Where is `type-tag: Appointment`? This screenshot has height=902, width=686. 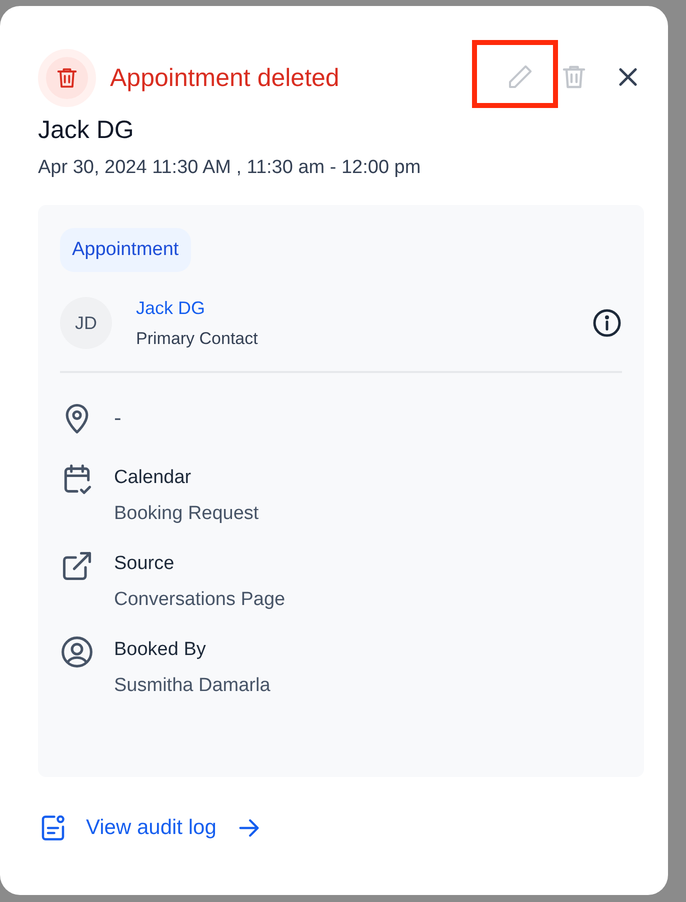
type-tag: Appointment is located at coordinates (125, 250).